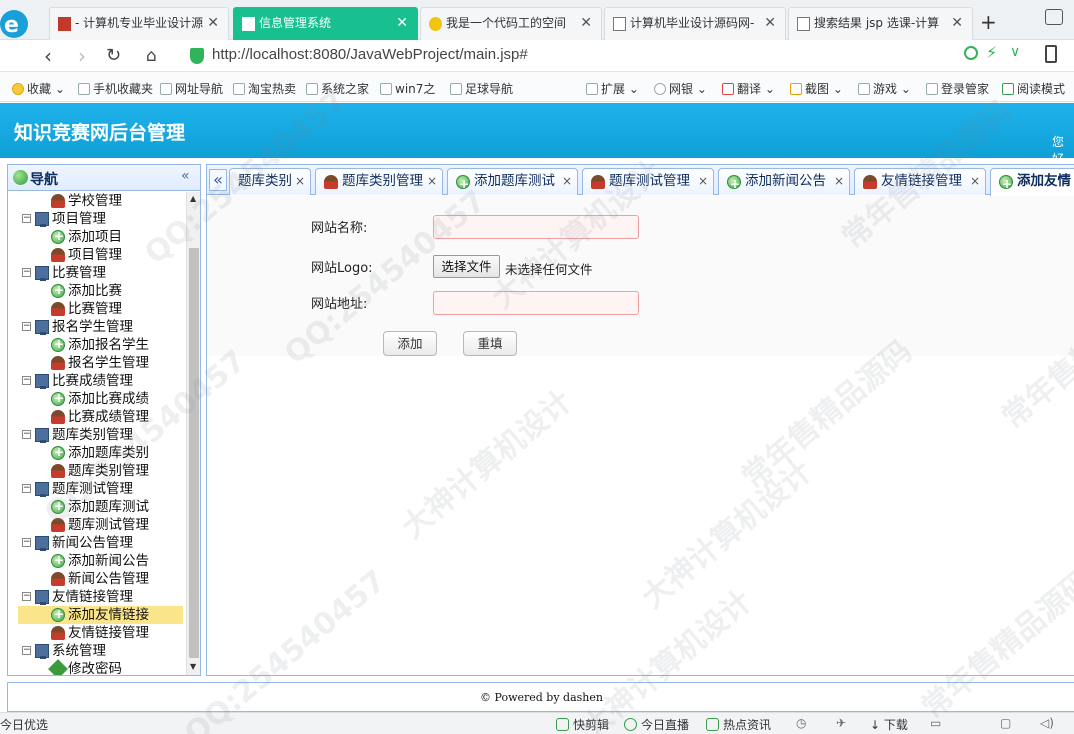 The width and height of the screenshot is (1074, 734). What do you see at coordinates (536, 303) in the screenshot?
I see `site-url-input` at bounding box center [536, 303].